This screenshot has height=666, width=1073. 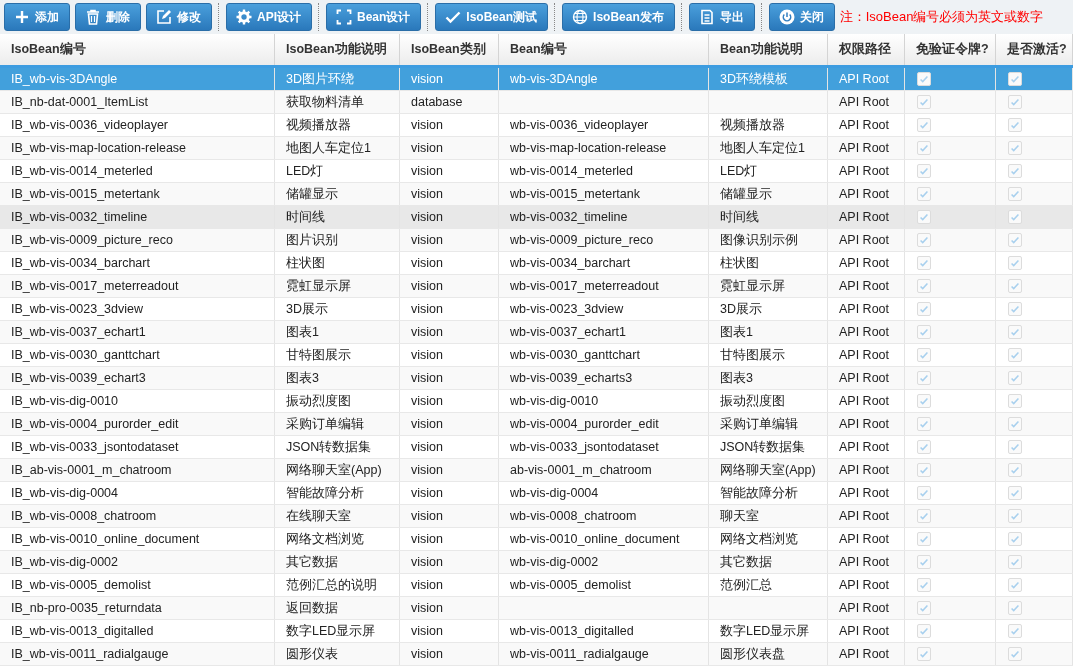 What do you see at coordinates (427, 516) in the screenshot?
I see `isobean-category-cell: vision` at bounding box center [427, 516].